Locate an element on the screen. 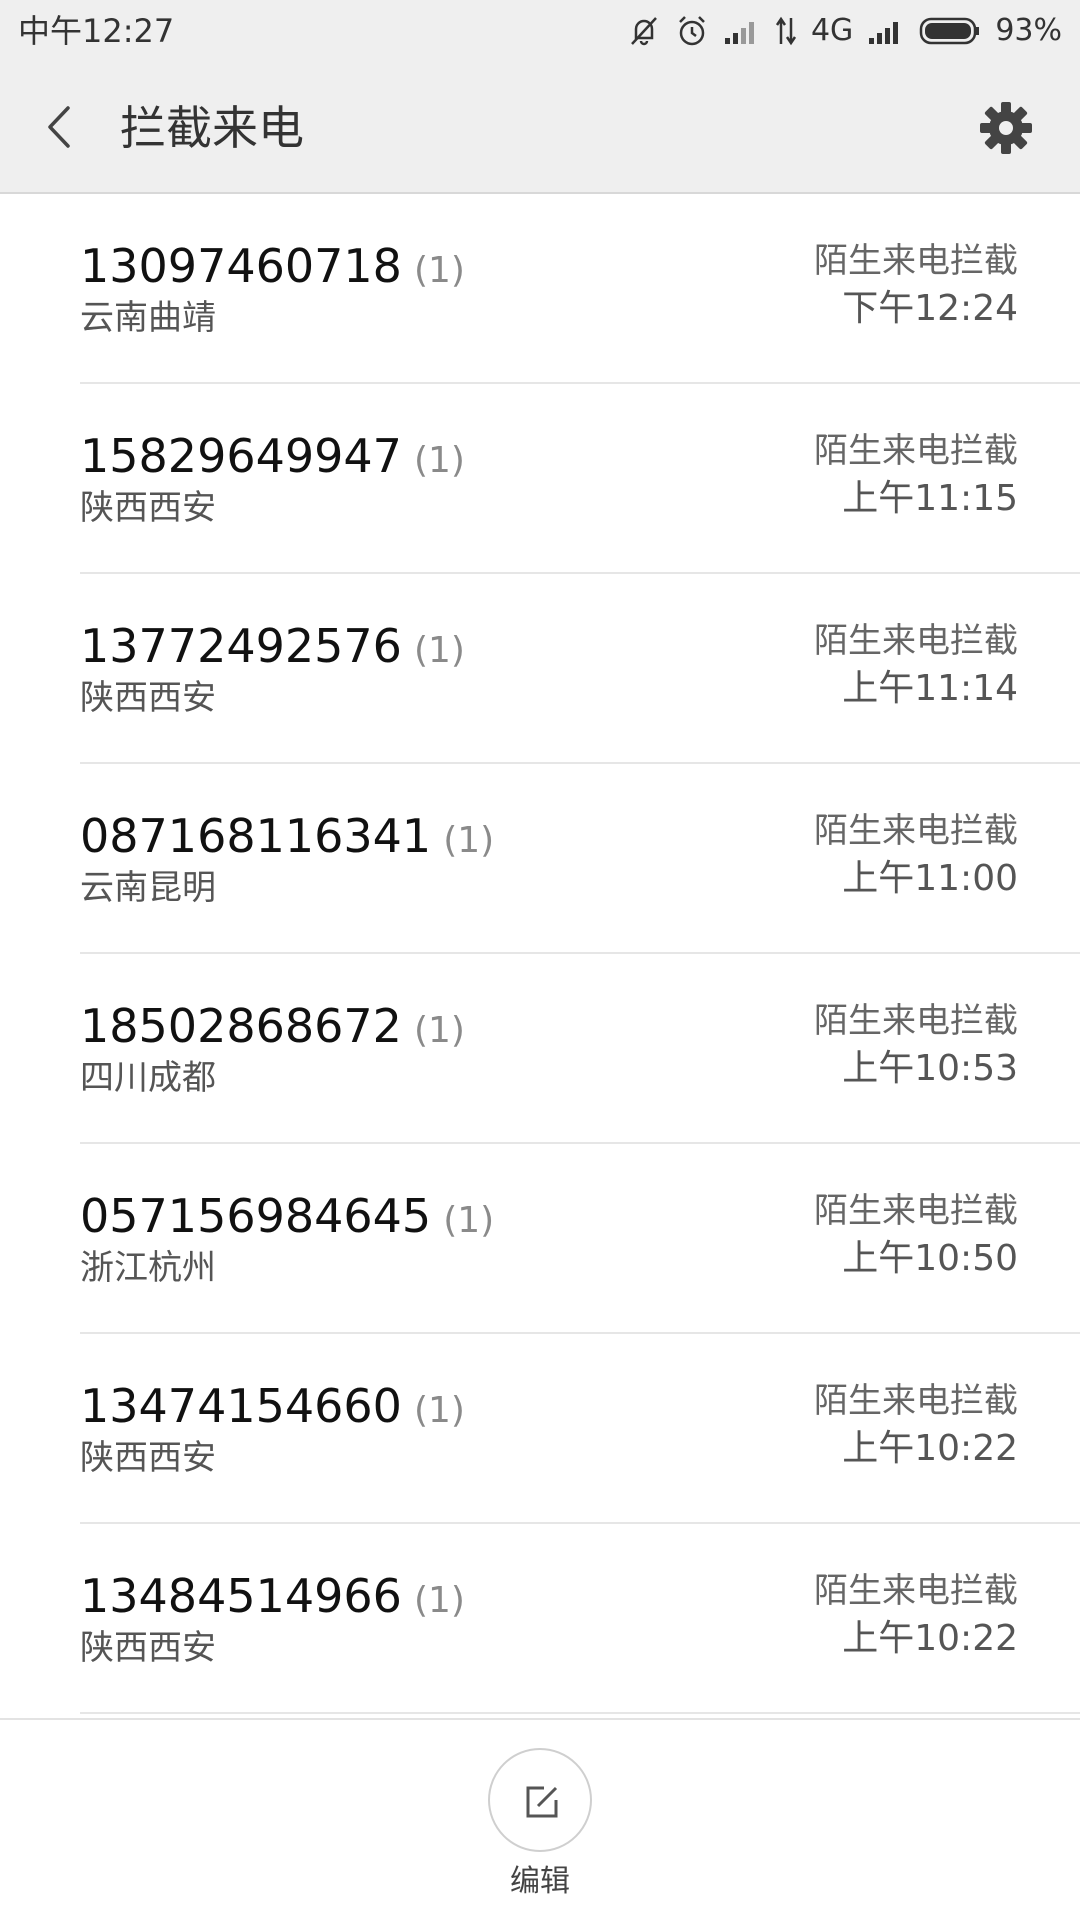 Image resolution: width=1080 pixels, height=1920 pixels. call-number: 057156984645 is located at coordinates (256, 1216).